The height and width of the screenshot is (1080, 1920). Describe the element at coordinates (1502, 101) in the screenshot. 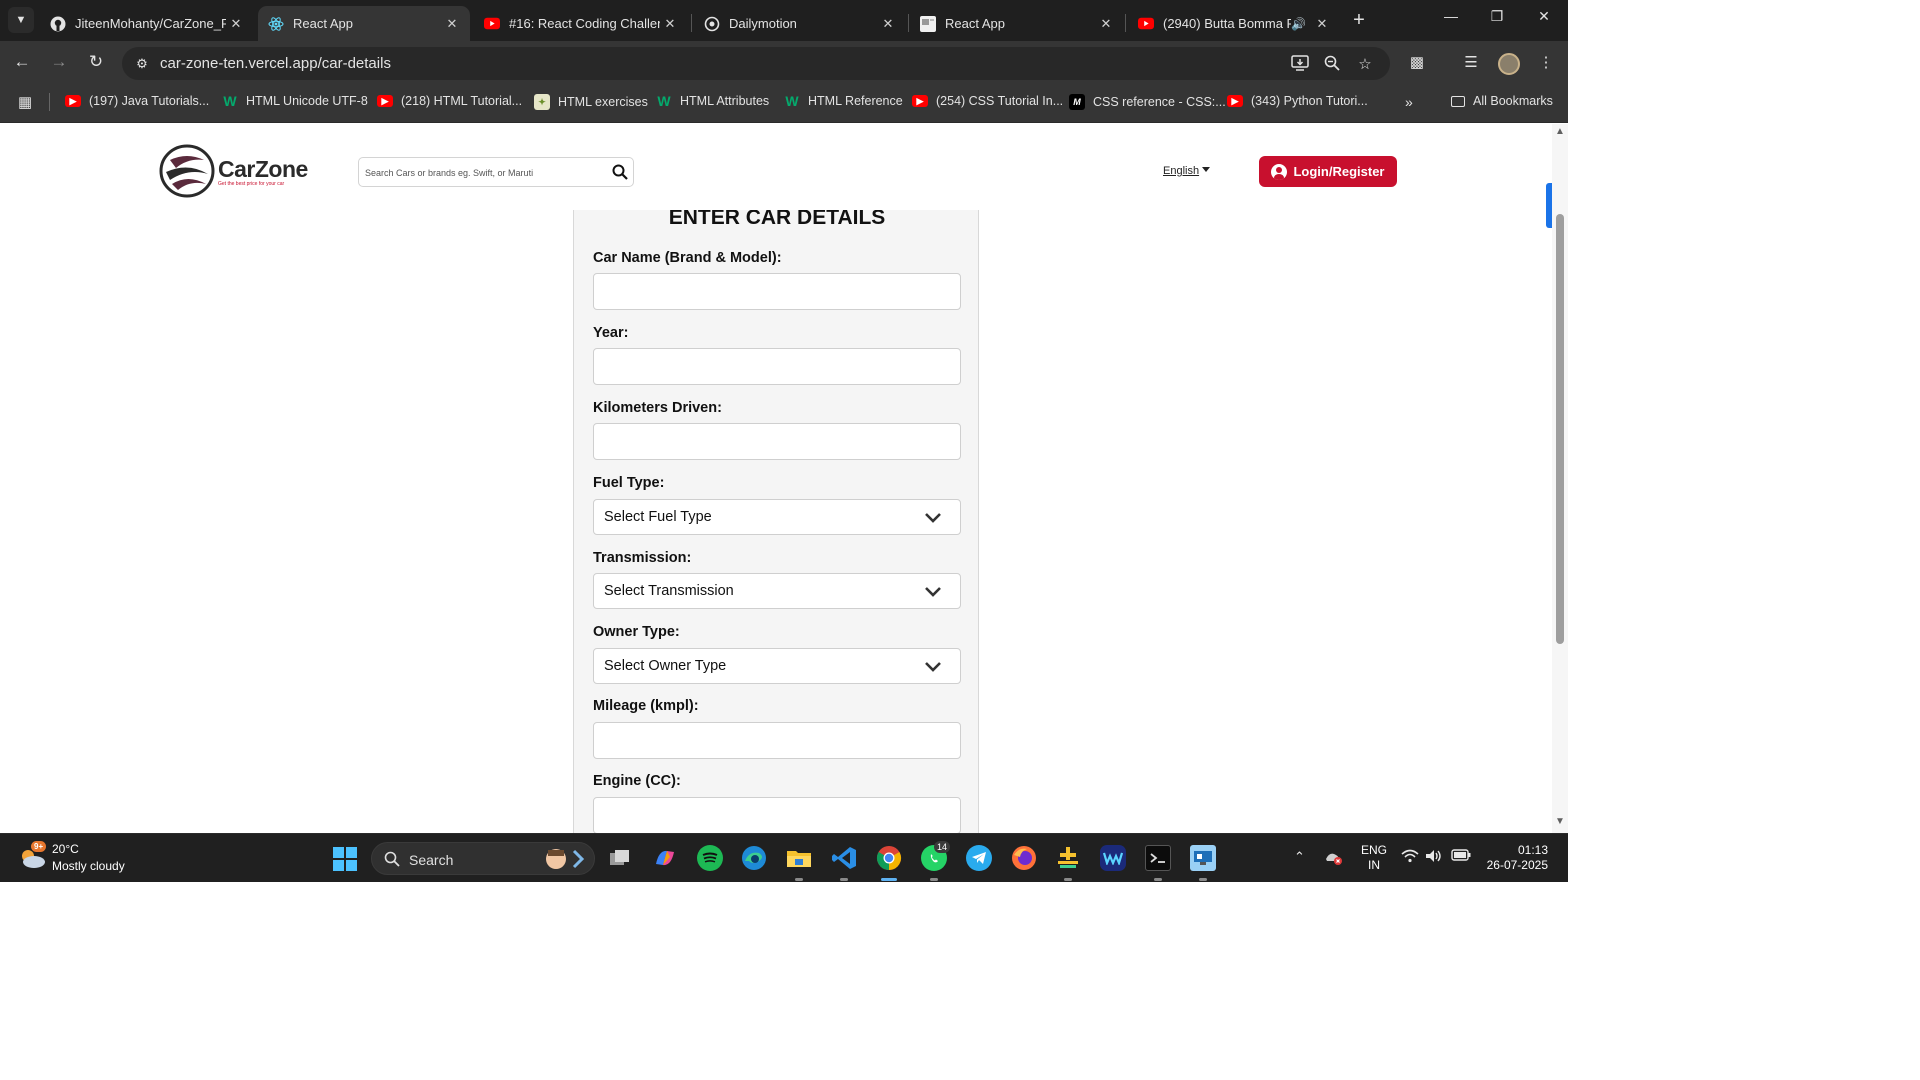

I see `all-bookmarks-button: All Bookmarks` at that location.